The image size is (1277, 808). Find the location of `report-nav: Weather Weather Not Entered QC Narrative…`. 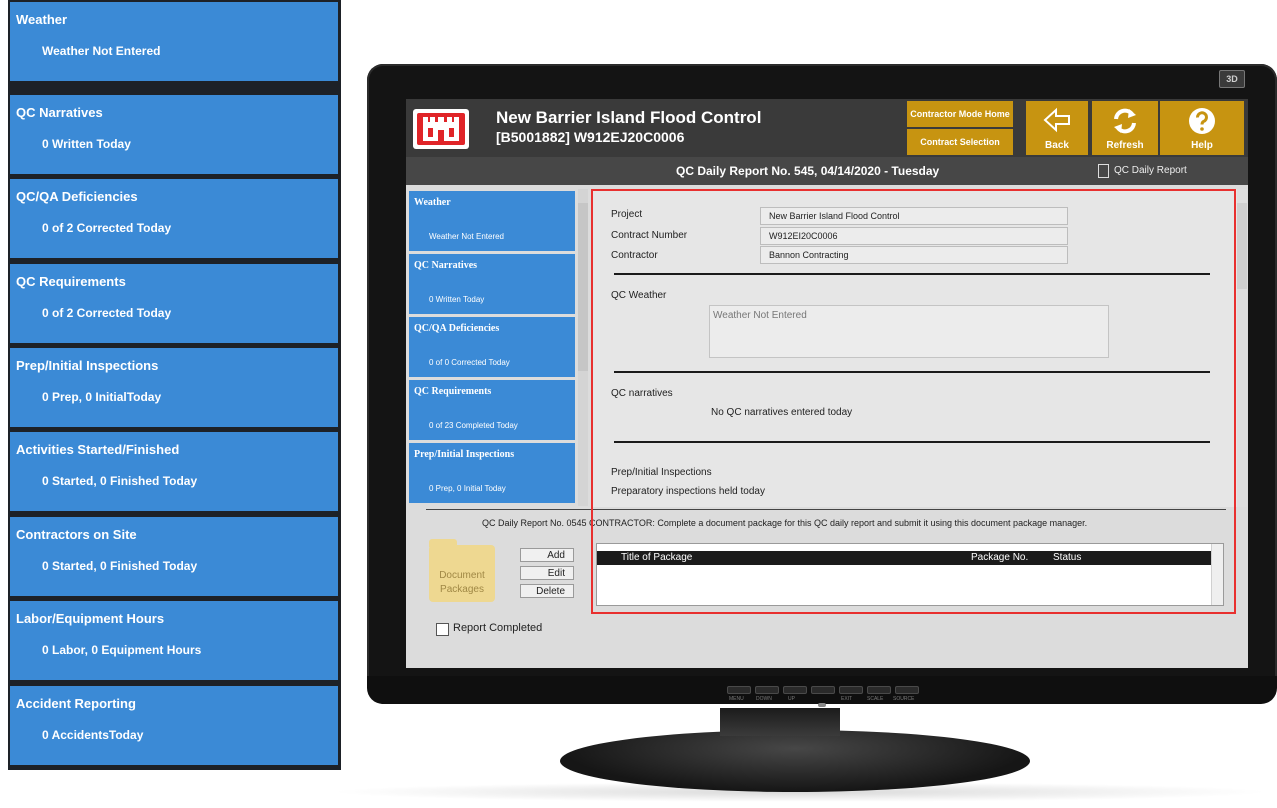

report-nav: Weather Weather Not Entered QC Narrative… is located at coordinates (493, 348).